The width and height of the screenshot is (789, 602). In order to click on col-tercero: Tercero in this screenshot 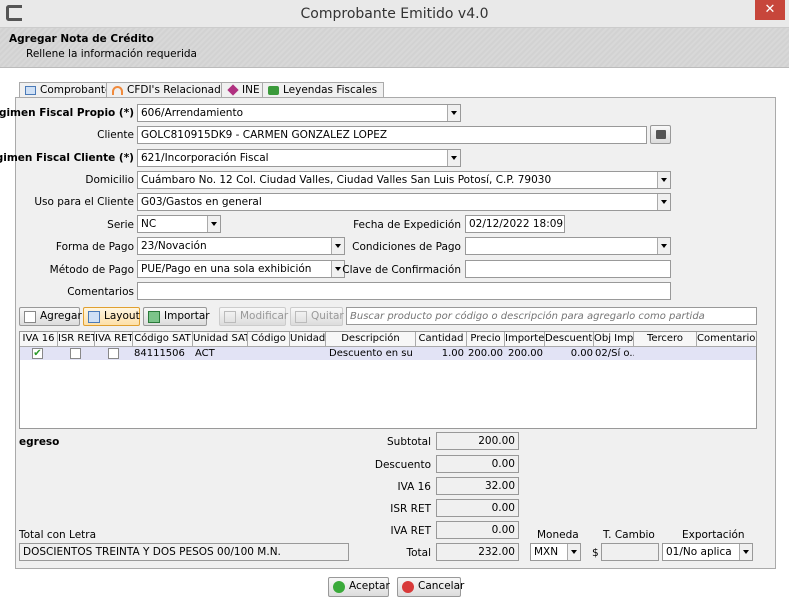, I will do `click(665, 339)`.